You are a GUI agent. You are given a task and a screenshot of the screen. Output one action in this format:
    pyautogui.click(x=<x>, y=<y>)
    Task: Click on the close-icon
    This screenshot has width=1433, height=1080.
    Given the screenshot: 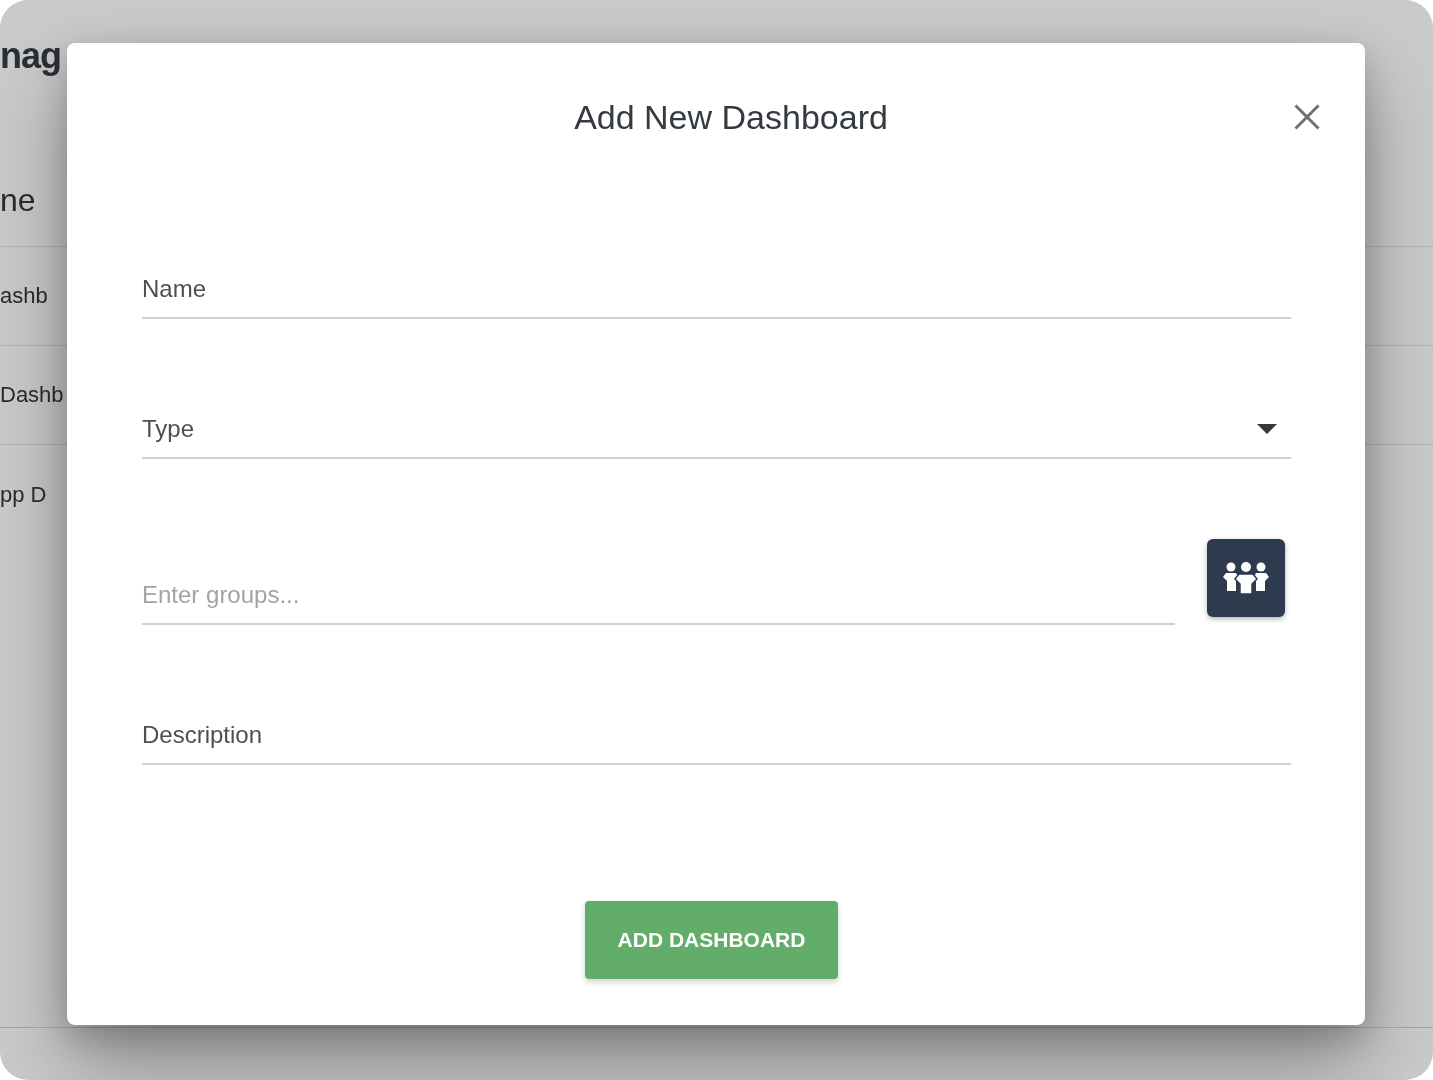 What is the action you would take?
    pyautogui.click(x=1307, y=117)
    